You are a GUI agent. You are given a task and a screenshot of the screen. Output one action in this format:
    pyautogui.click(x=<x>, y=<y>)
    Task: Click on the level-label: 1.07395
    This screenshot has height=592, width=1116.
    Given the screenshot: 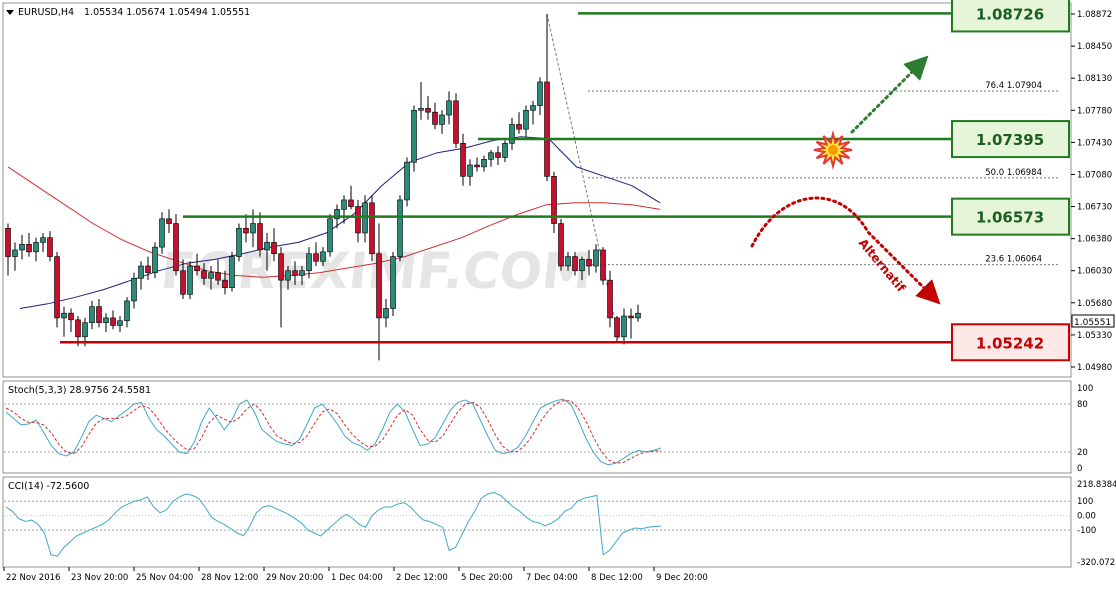 What is the action you would take?
    pyautogui.click(x=1010, y=140)
    